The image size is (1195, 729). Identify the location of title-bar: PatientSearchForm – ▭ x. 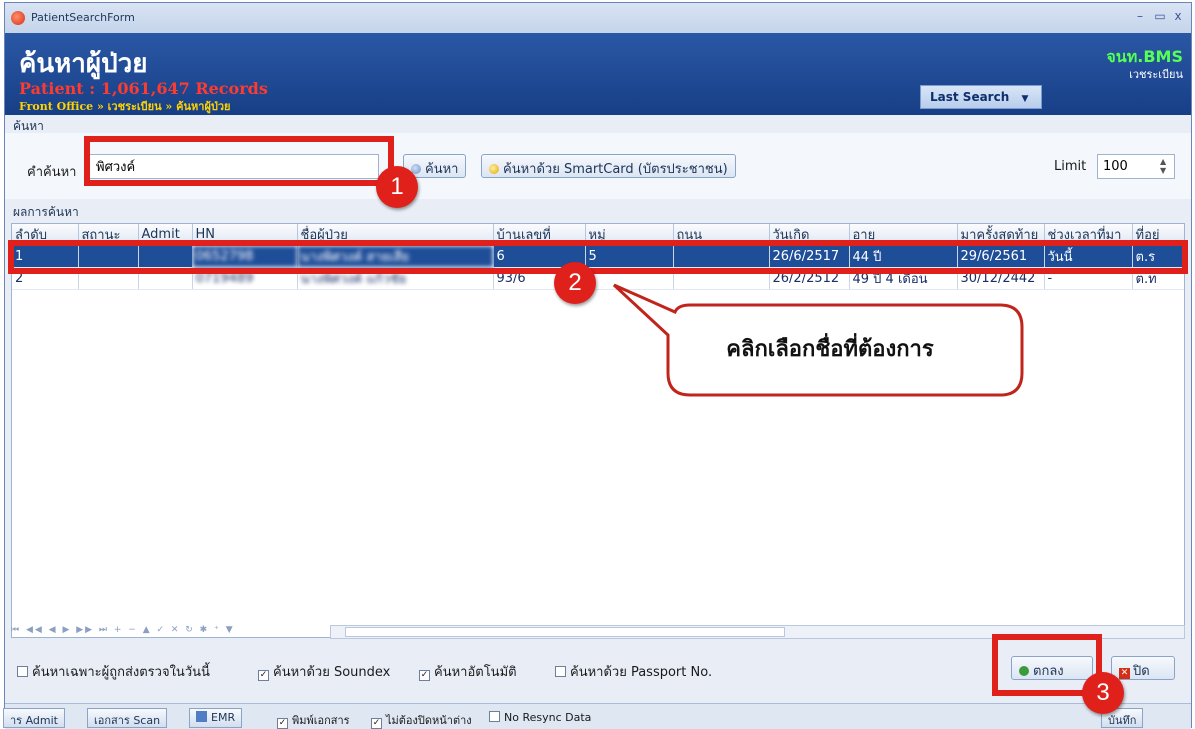
(598, 18).